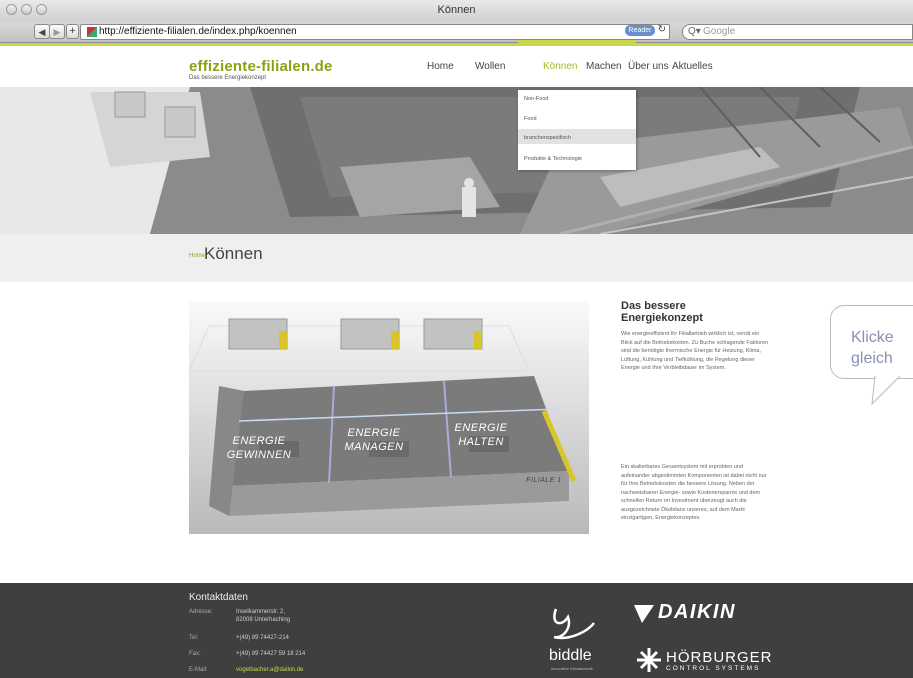 Image resolution: width=913 pixels, height=678 pixels. I want to click on sidebar-heading: Das bessere Energiekonzept, so click(662, 312).